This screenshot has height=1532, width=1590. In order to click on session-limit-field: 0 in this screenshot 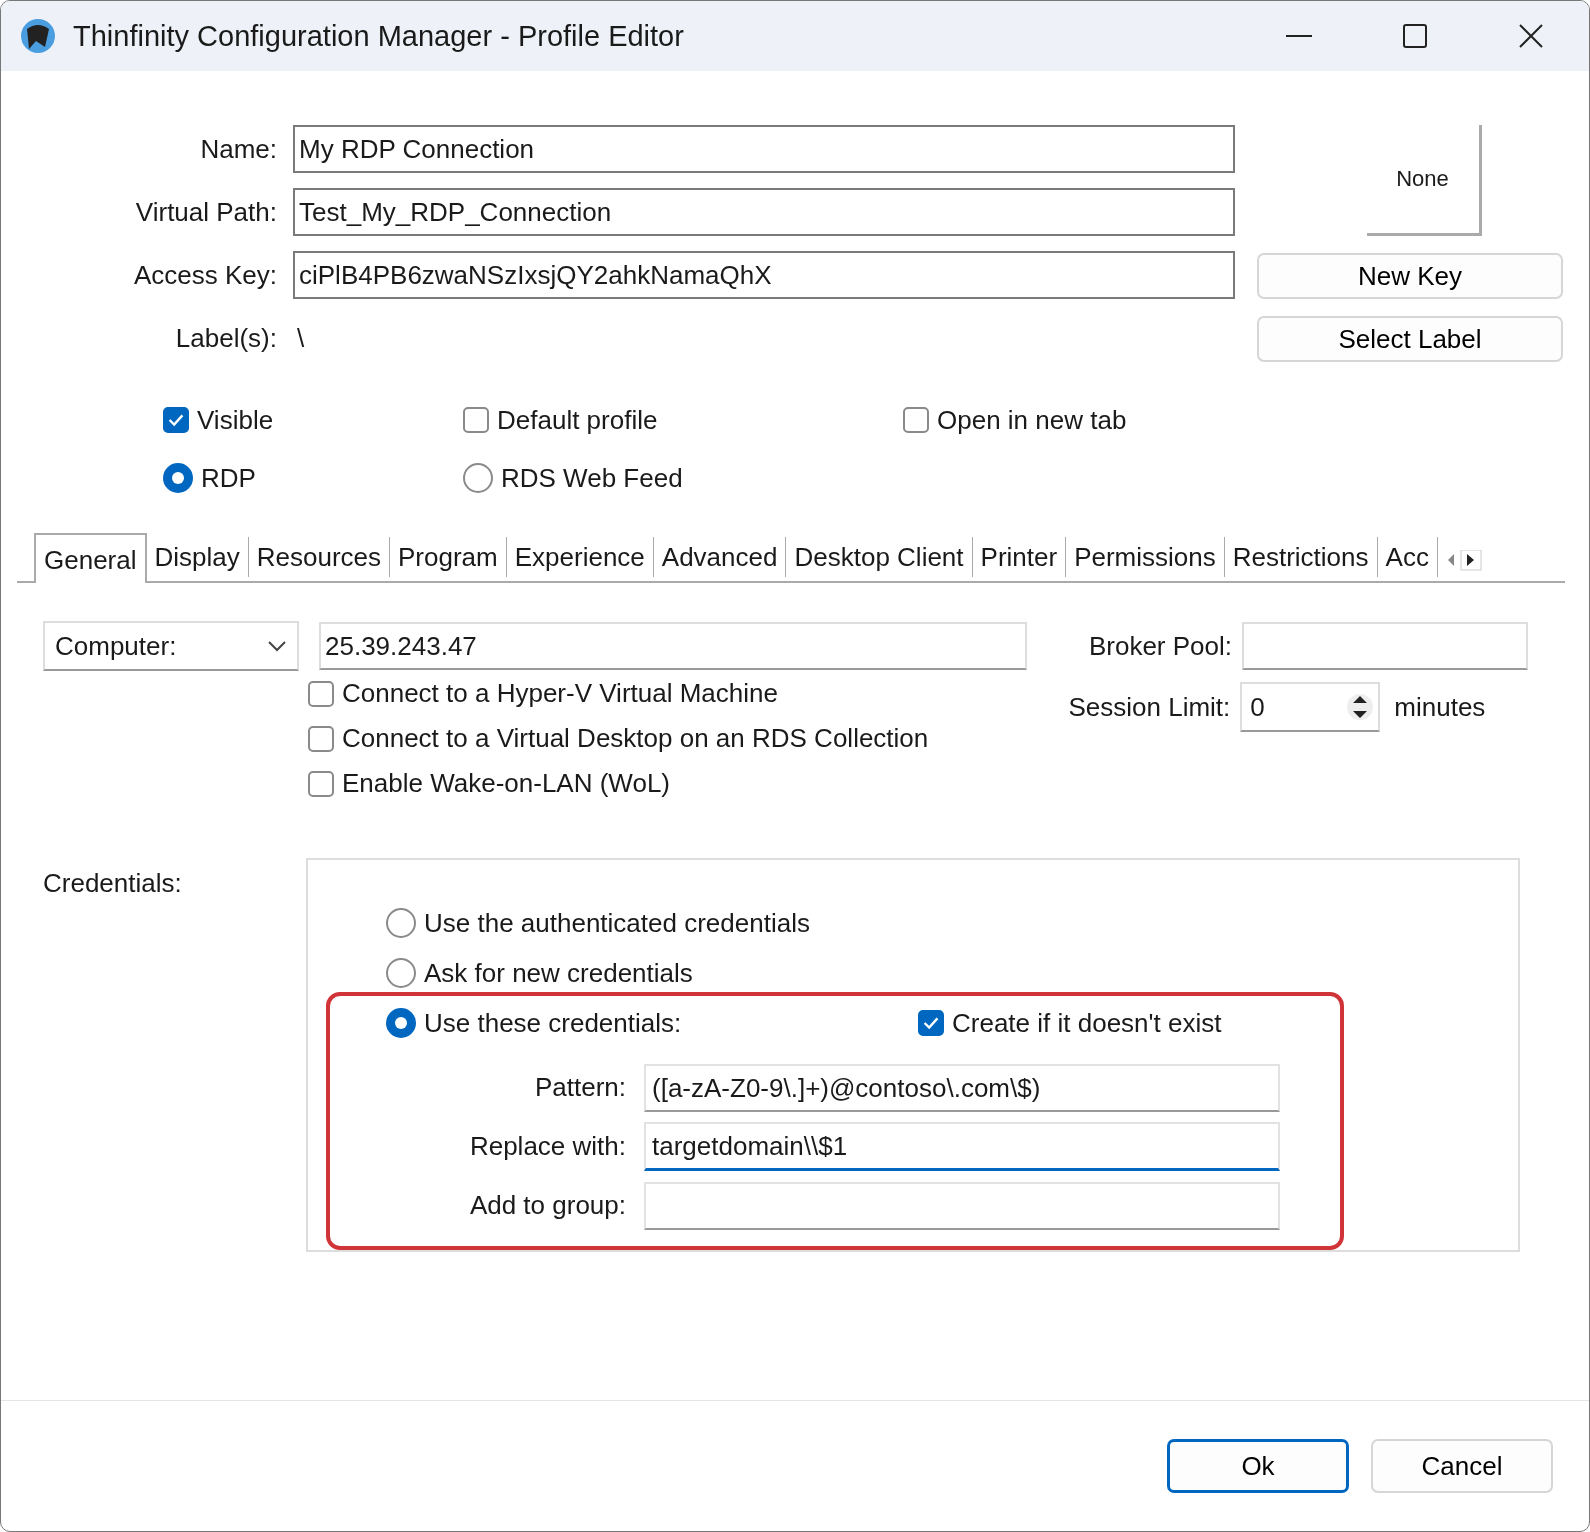, I will do `click(1310, 707)`.